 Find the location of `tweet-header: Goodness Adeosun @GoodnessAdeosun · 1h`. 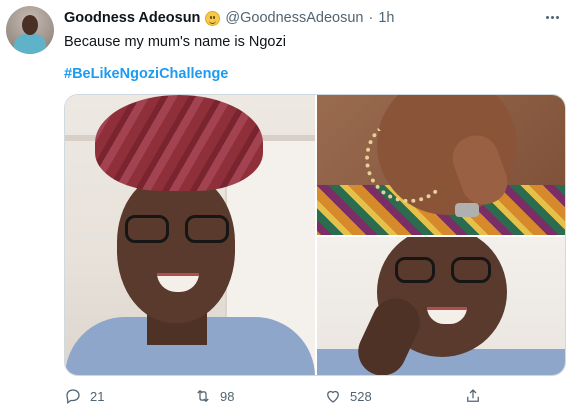

tweet-header: Goodness Adeosun @GoodnessAdeosun · 1h is located at coordinates (299, 18).